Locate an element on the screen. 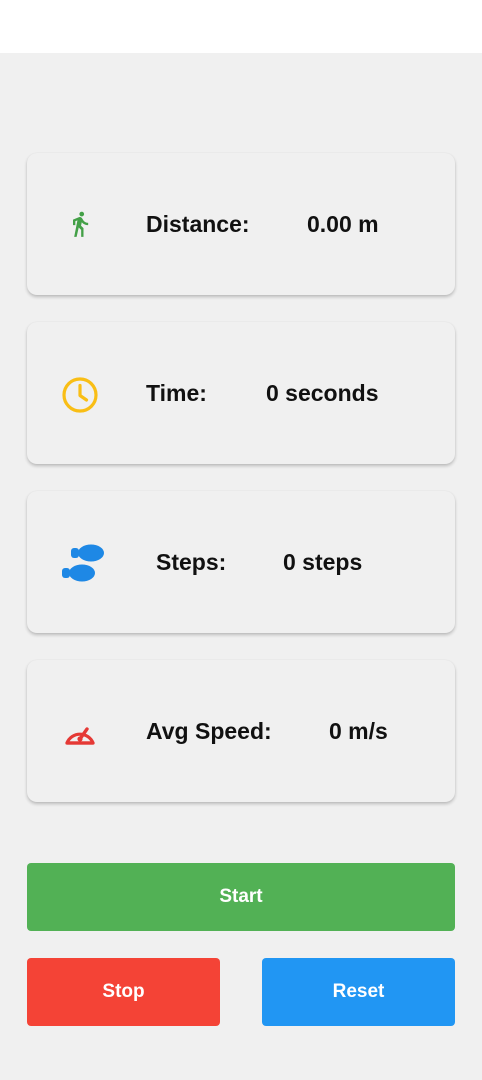  avg-speed-label: Avg Speed: is located at coordinates (209, 731).